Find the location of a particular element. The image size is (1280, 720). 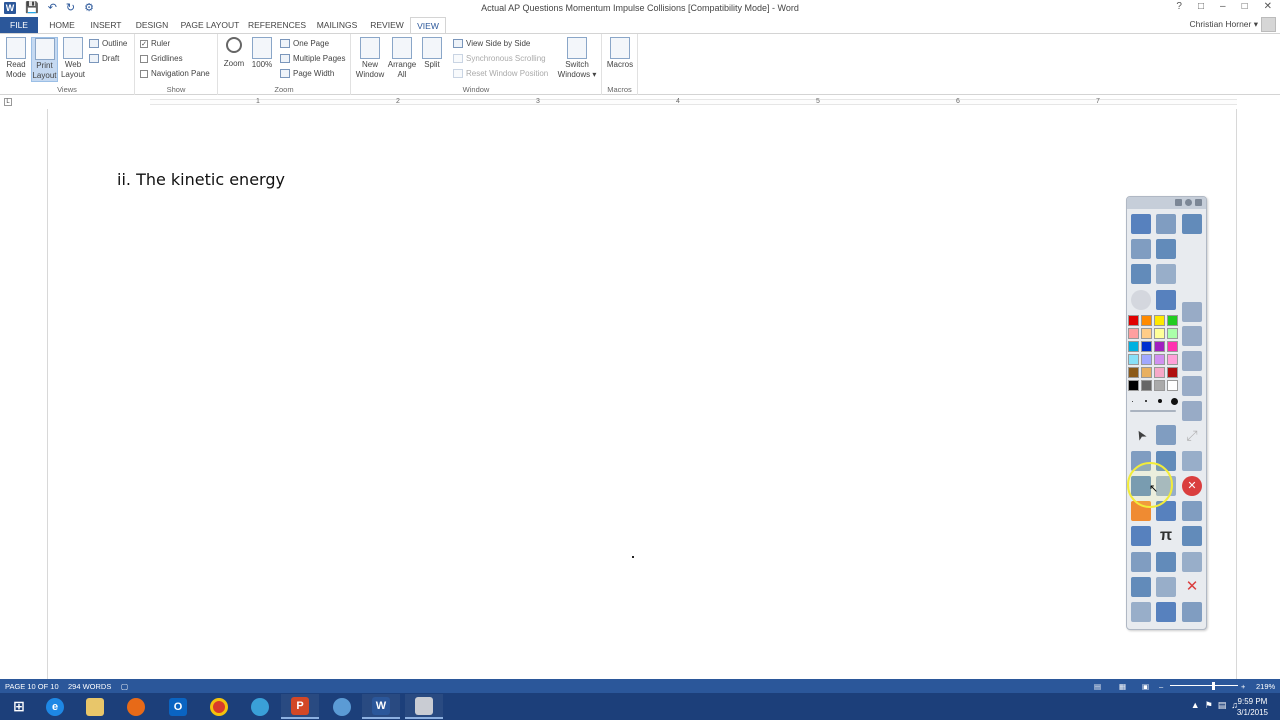

expand-icon: ⤢ is located at coordinates (1192, 435).